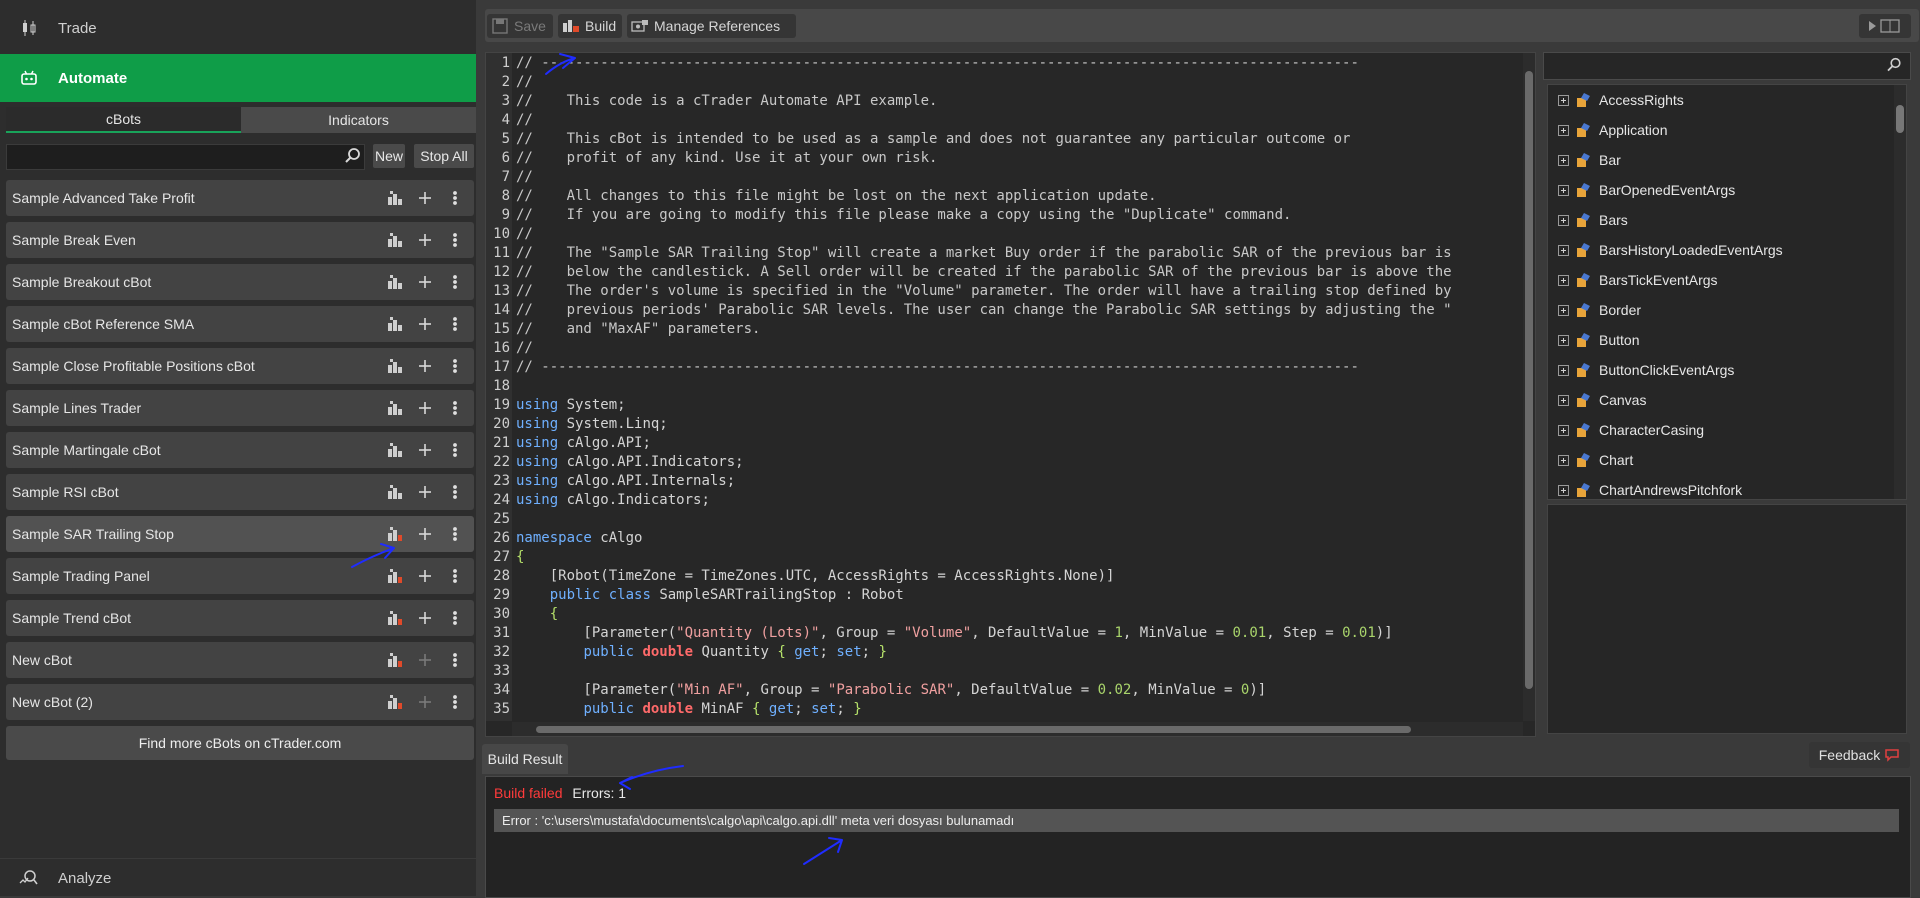 Image resolution: width=1920 pixels, height=898 pixels. What do you see at coordinates (571, 405) in the screenshot?
I see `code-line: using System;` at bounding box center [571, 405].